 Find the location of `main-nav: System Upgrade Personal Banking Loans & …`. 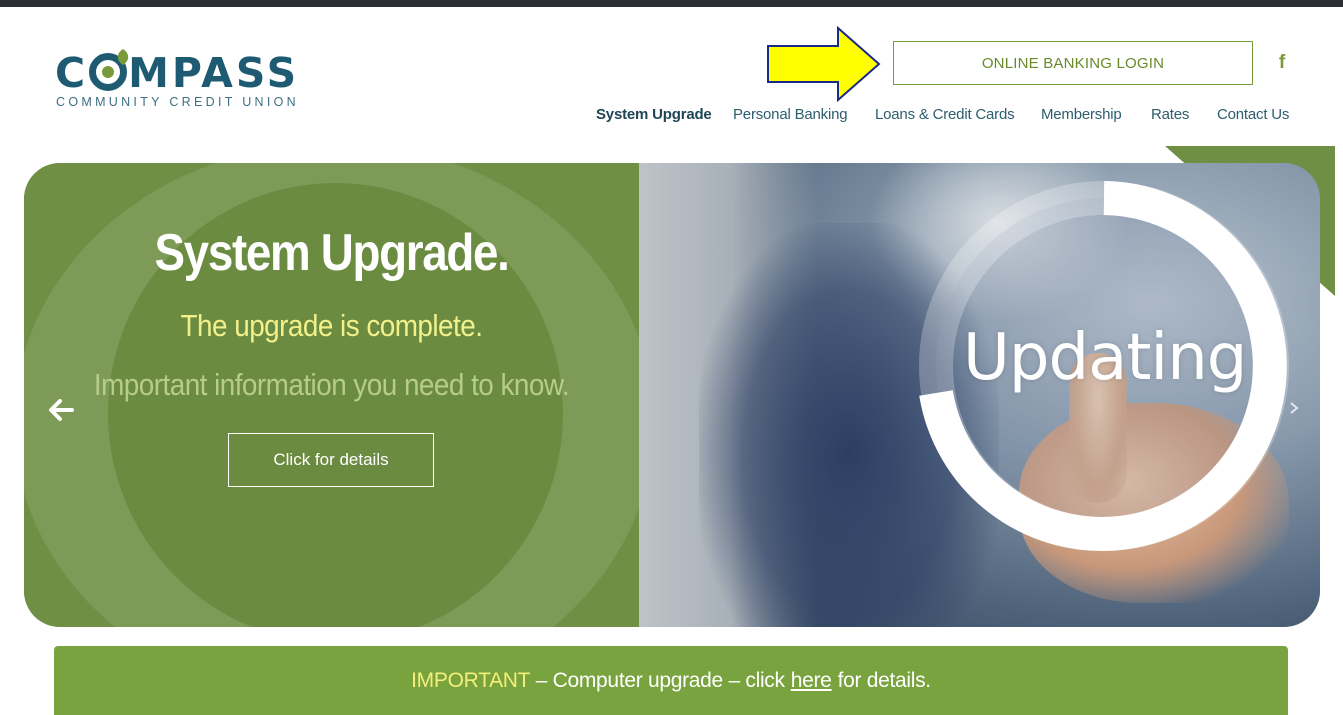

main-nav: System Upgrade Personal Banking Loans & … is located at coordinates (671, 117).